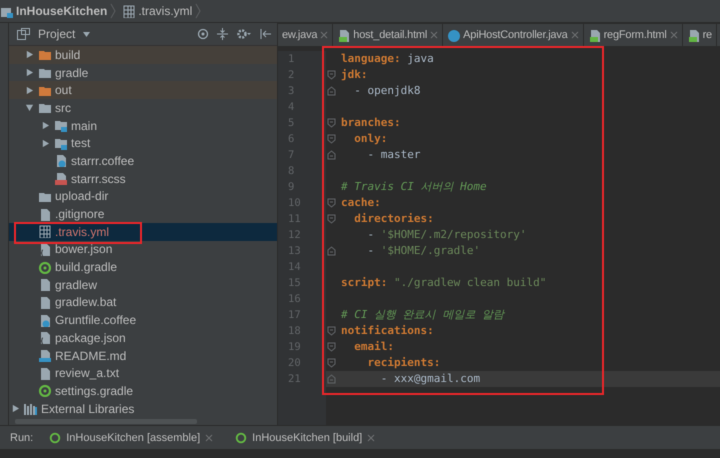  I want to click on file-name: gradlew, so click(76, 285).